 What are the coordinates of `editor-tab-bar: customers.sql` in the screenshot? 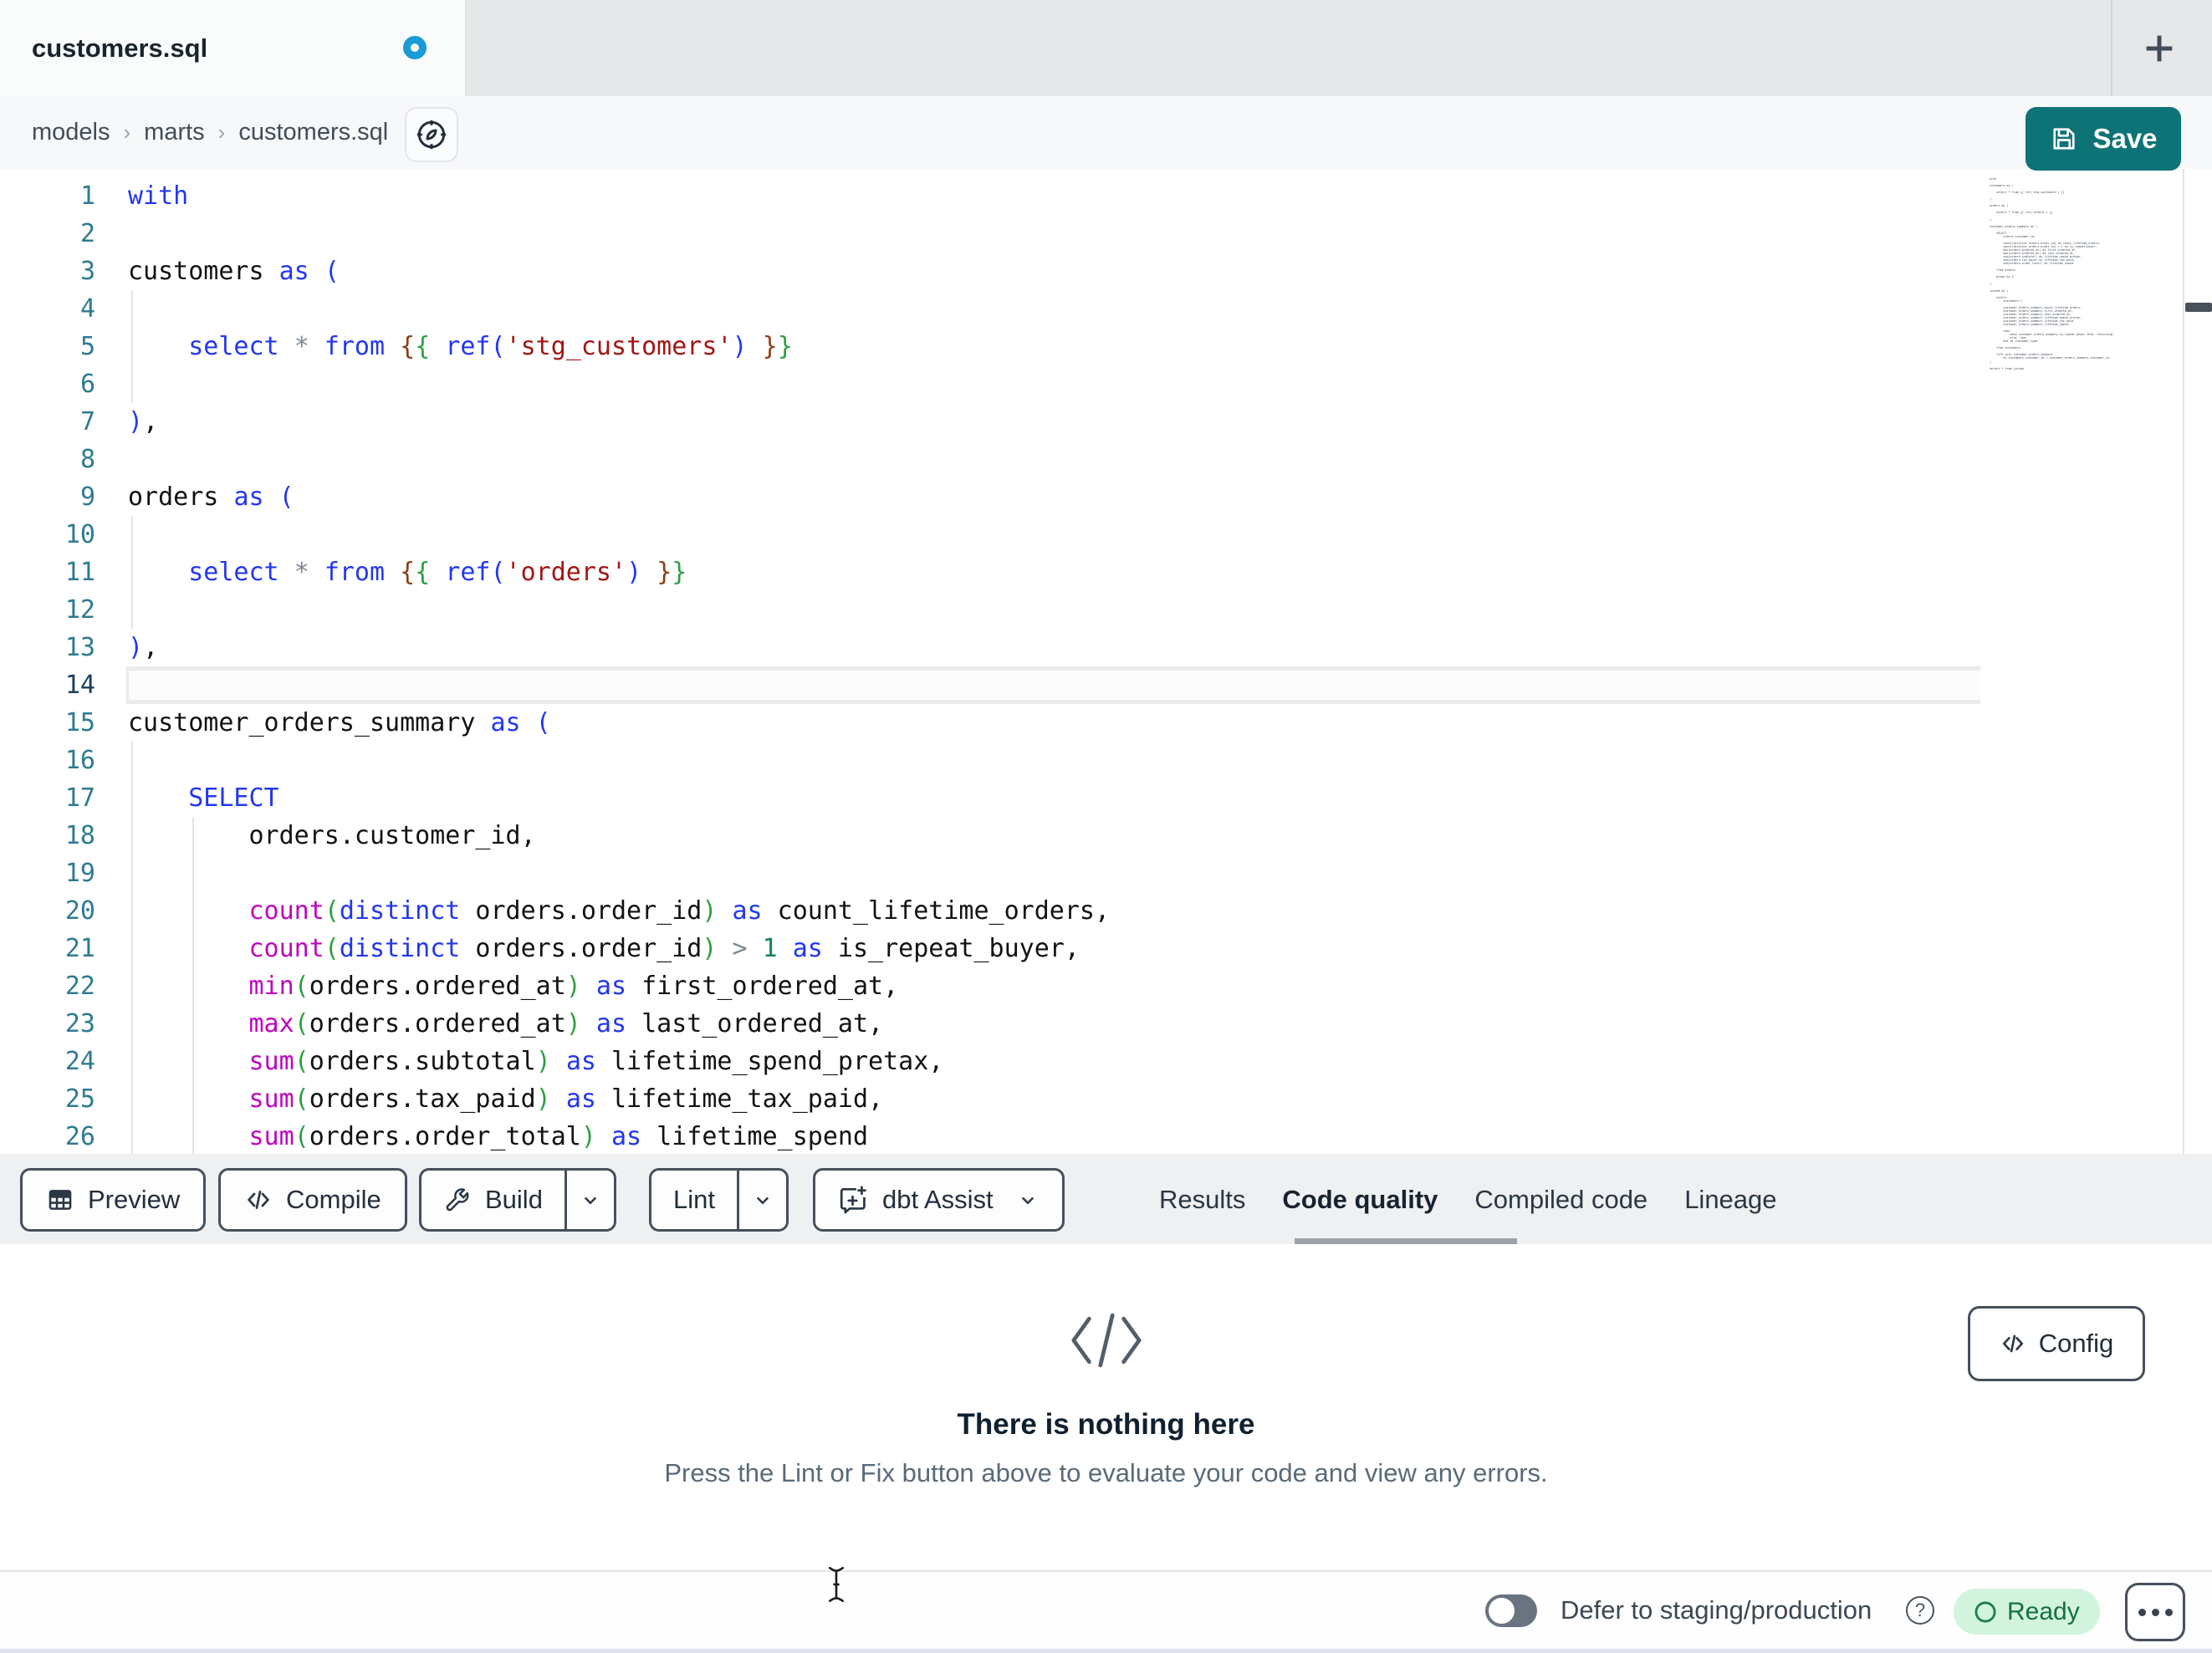 It's located at (1106, 48).